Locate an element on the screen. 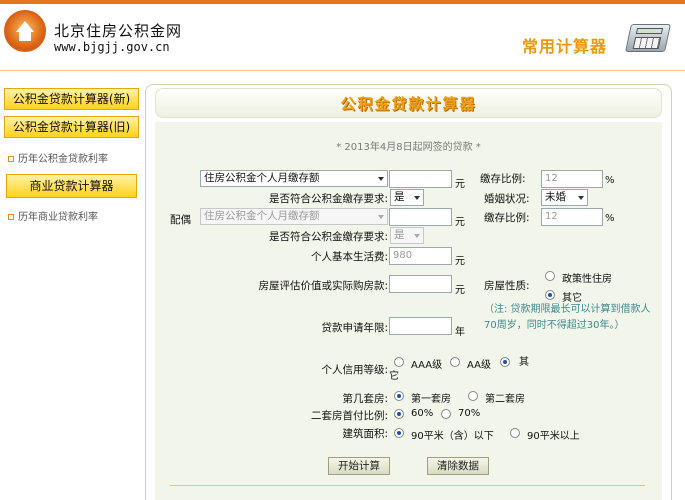 The image size is (685, 500). down-70-label: 70% is located at coordinates (469, 413).